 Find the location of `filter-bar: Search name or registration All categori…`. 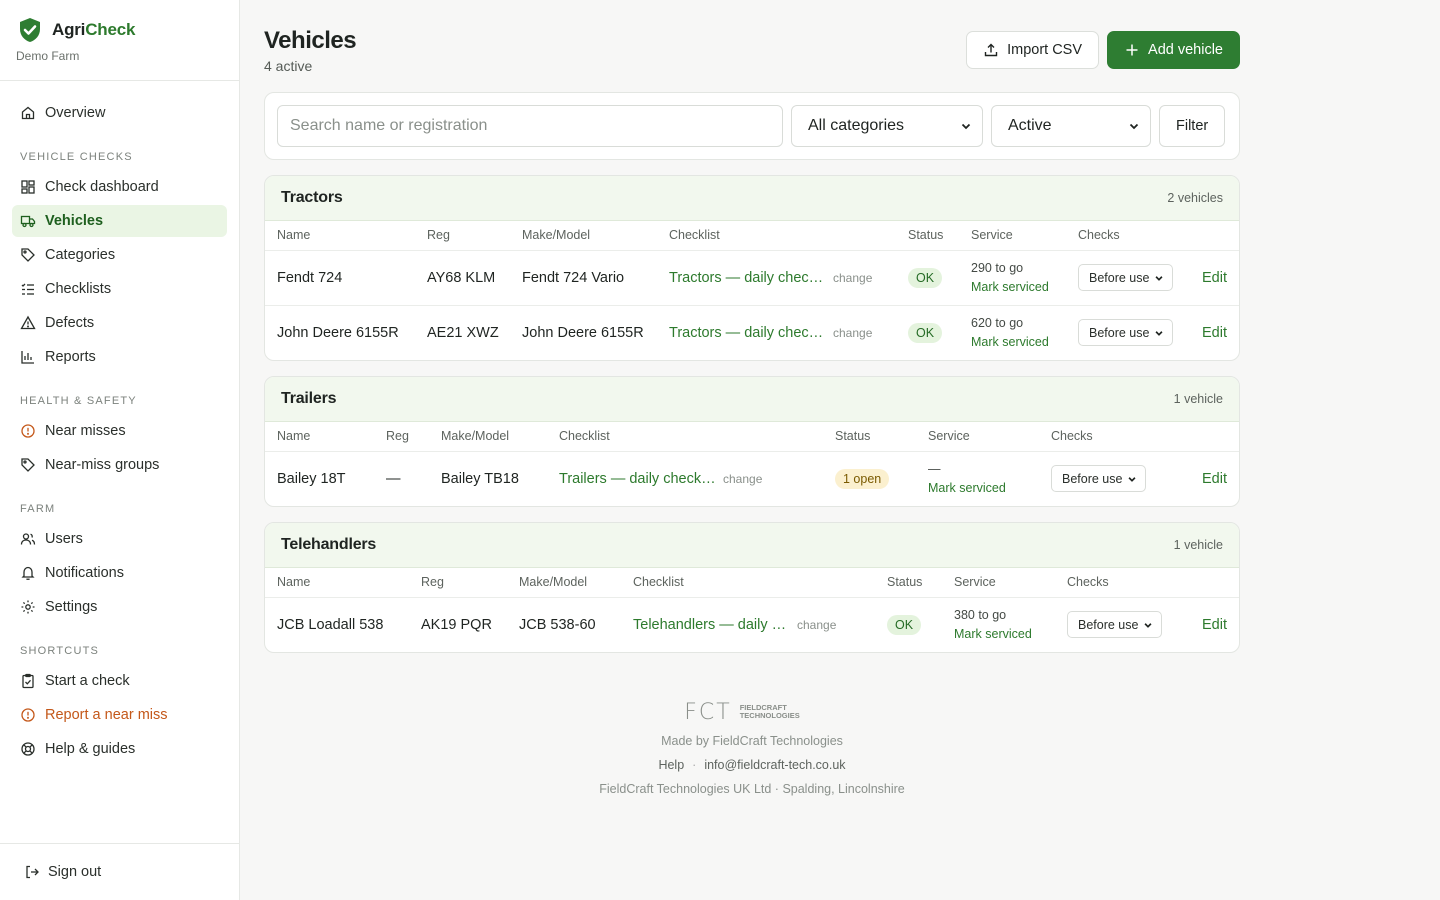

filter-bar: Search name or registration All categori… is located at coordinates (752, 126).